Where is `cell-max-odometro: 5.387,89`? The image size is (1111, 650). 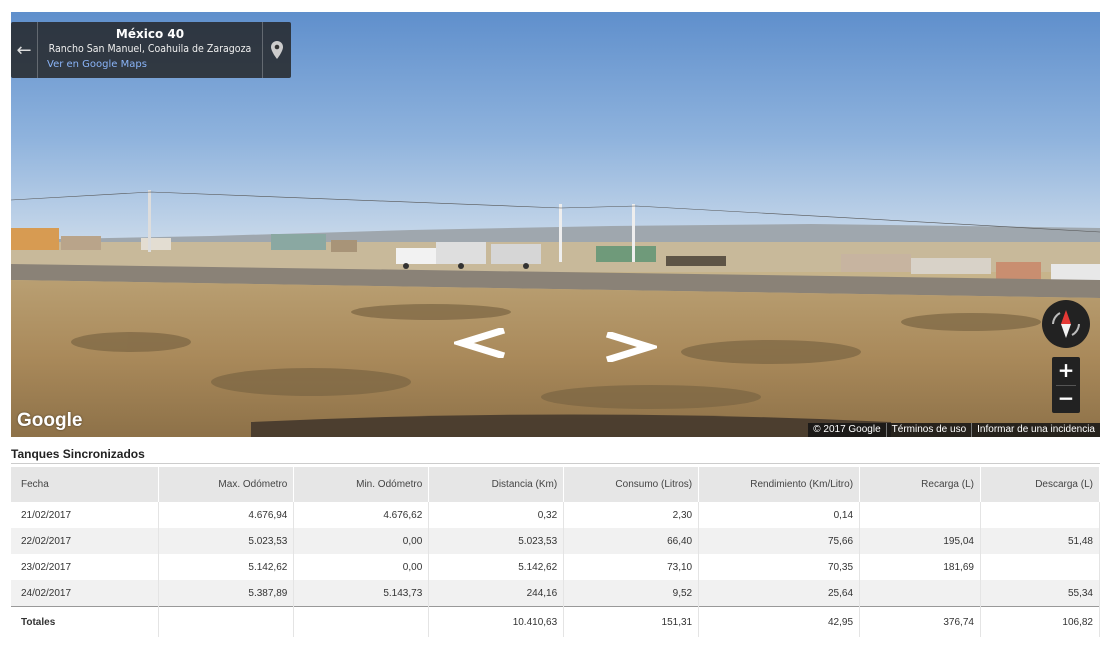 cell-max-odometro: 5.387,89 is located at coordinates (226, 593).